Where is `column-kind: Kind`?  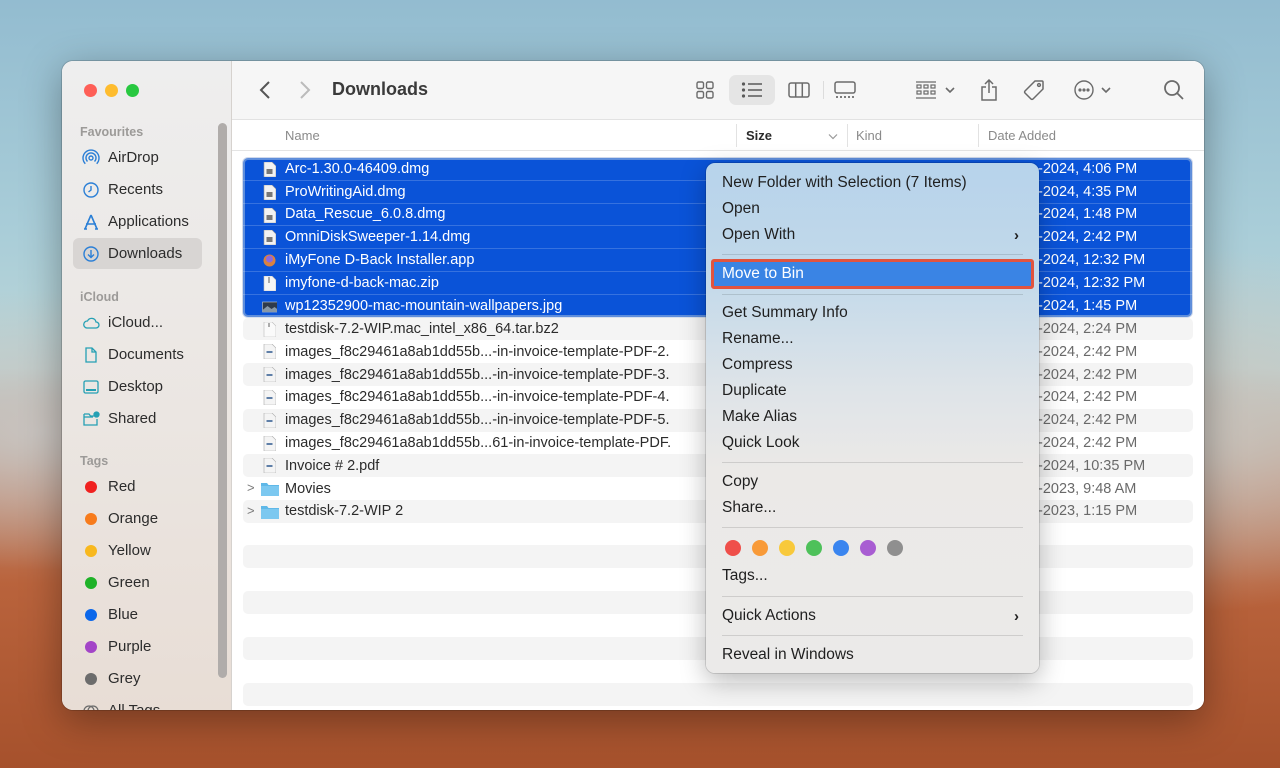 column-kind: Kind is located at coordinates (869, 135).